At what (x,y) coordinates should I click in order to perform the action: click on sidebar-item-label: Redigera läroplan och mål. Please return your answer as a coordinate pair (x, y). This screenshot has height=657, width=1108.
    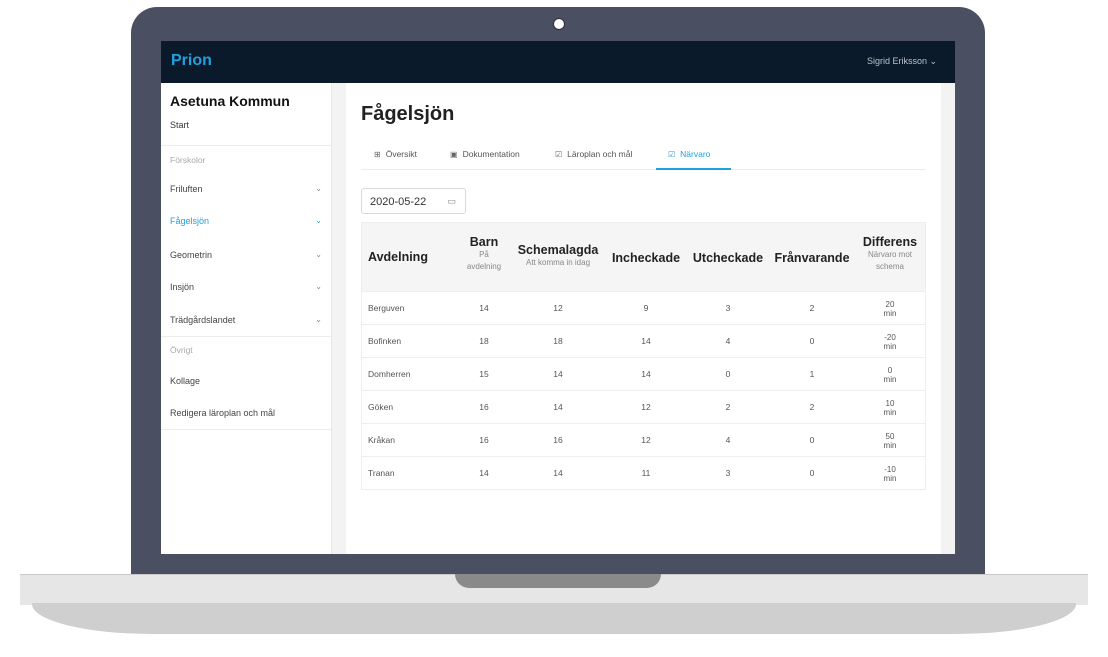
    Looking at the image, I should click on (223, 413).